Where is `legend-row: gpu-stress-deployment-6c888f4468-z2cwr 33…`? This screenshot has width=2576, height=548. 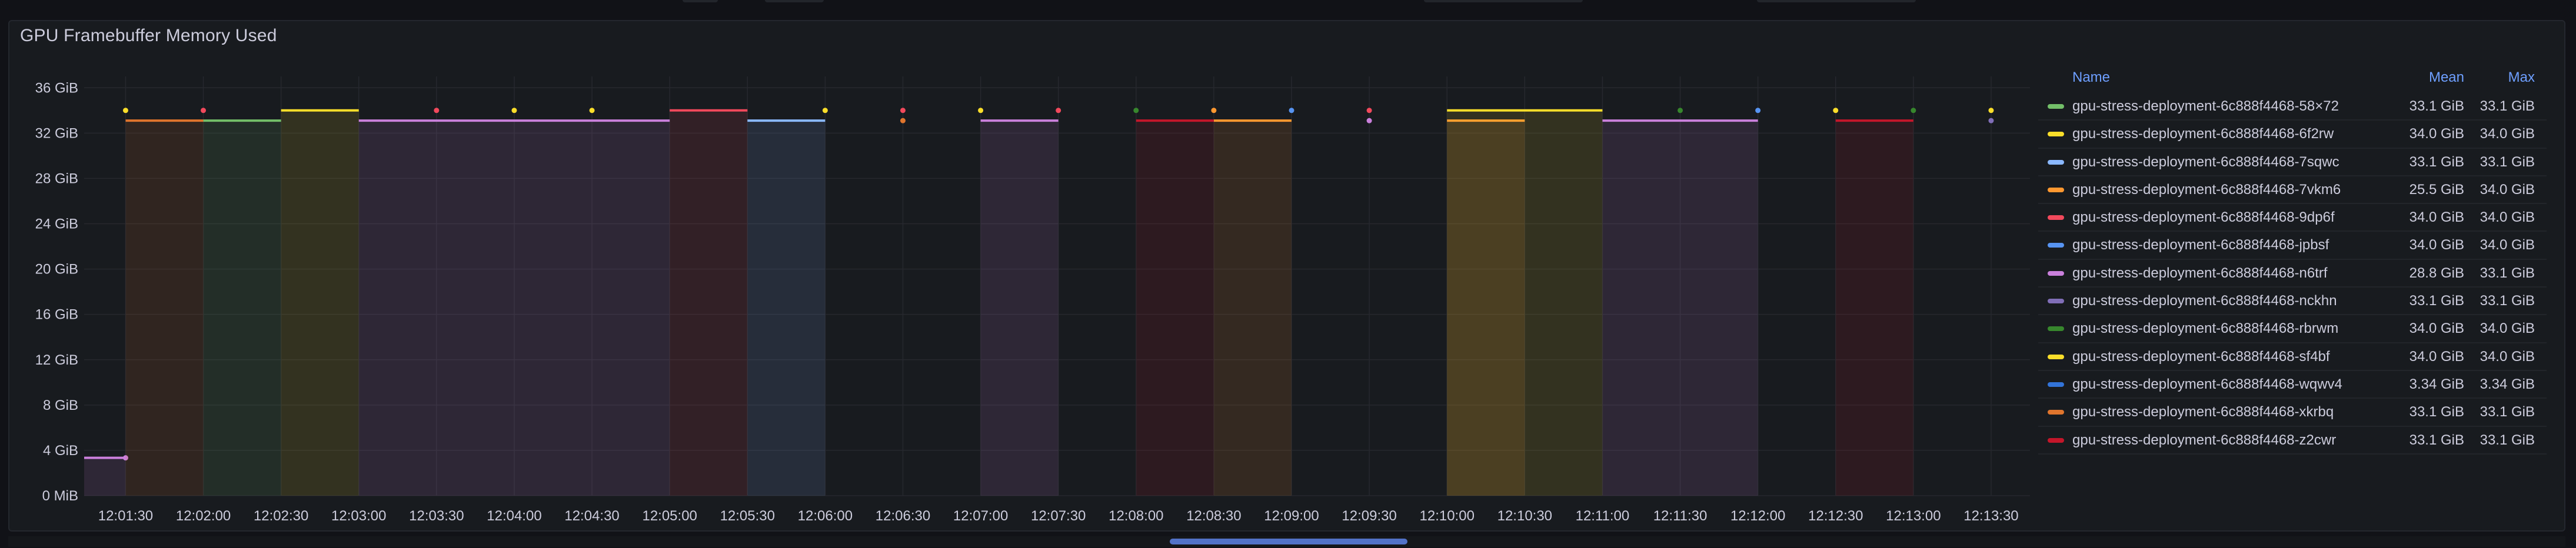
legend-row: gpu-stress-deployment-6c888f4468-z2cwr 33… is located at coordinates (2292, 441).